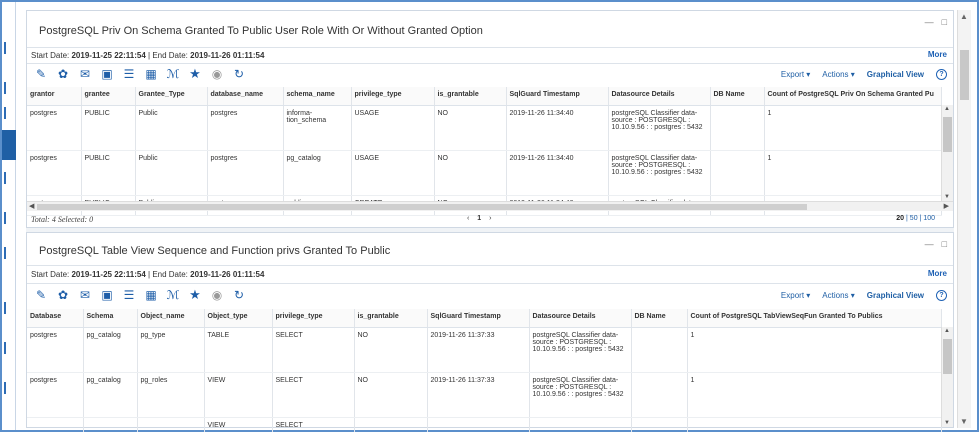  I want to click on pagination: ‹ 1 ›, so click(479, 218).